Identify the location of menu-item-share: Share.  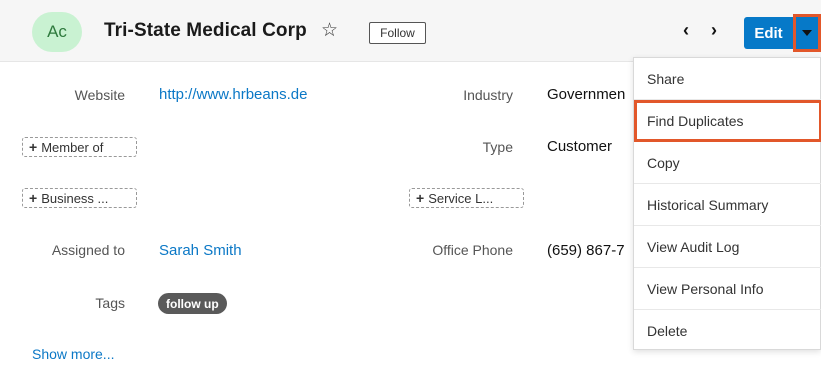
(727, 79).